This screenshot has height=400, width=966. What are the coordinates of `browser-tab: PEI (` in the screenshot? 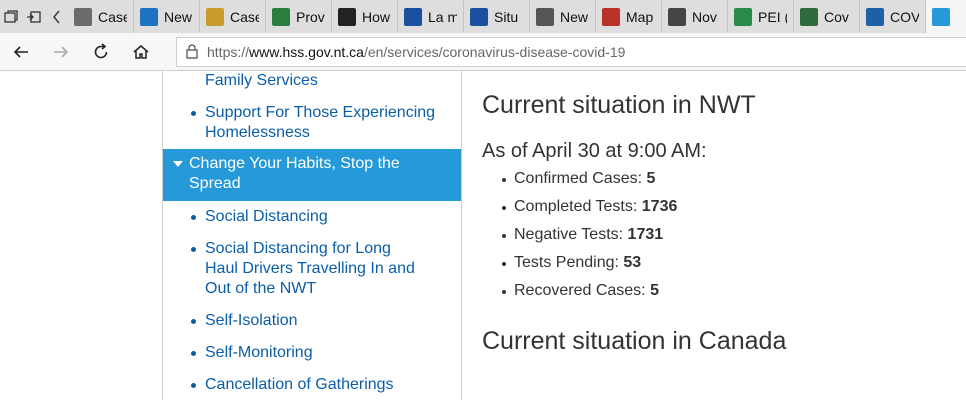 It's located at (761, 16).